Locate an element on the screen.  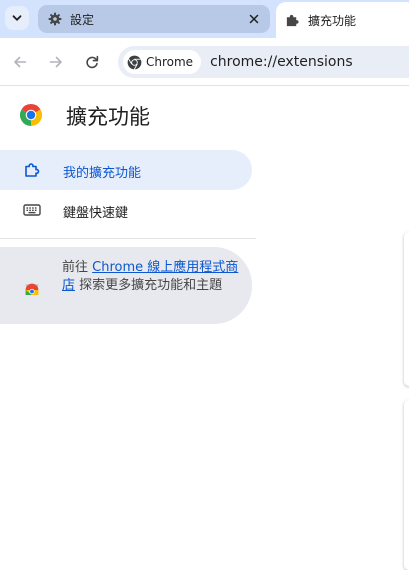
sidebar-divider is located at coordinates (128, 238).